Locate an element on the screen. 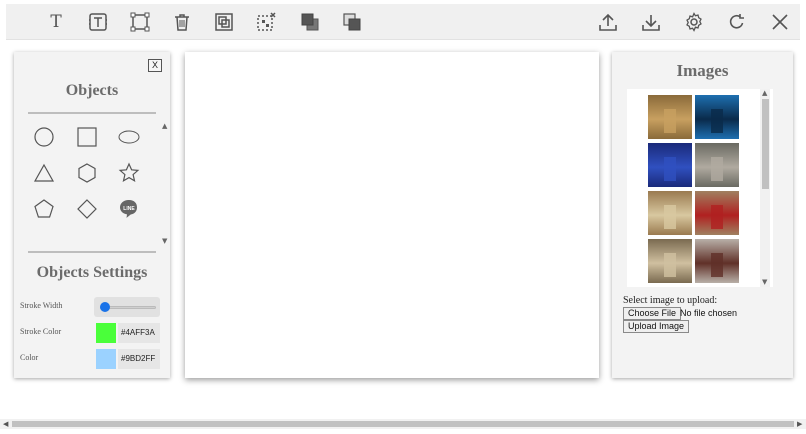  crop-tool-button is located at coordinates (140, 22).